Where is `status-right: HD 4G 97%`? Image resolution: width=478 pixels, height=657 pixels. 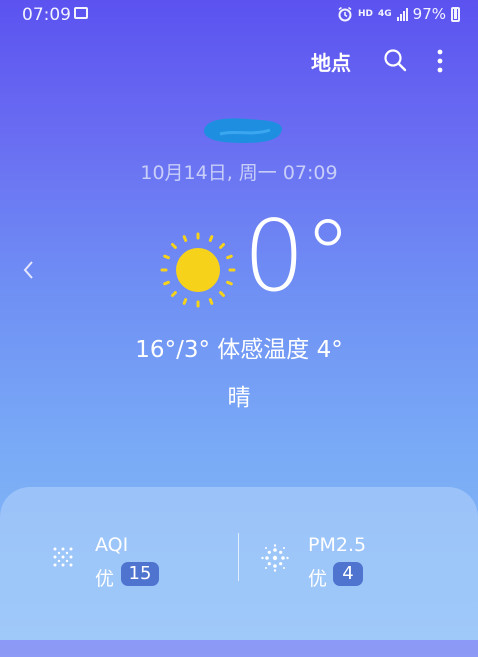 status-right: HD 4G 97% is located at coordinates (398, 14).